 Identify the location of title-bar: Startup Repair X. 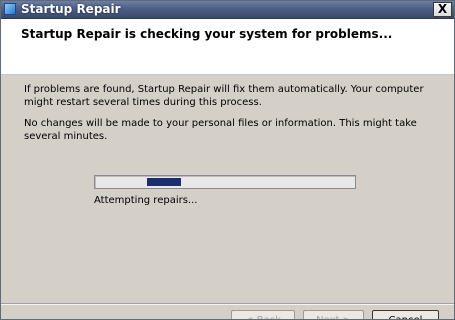
(227, 10).